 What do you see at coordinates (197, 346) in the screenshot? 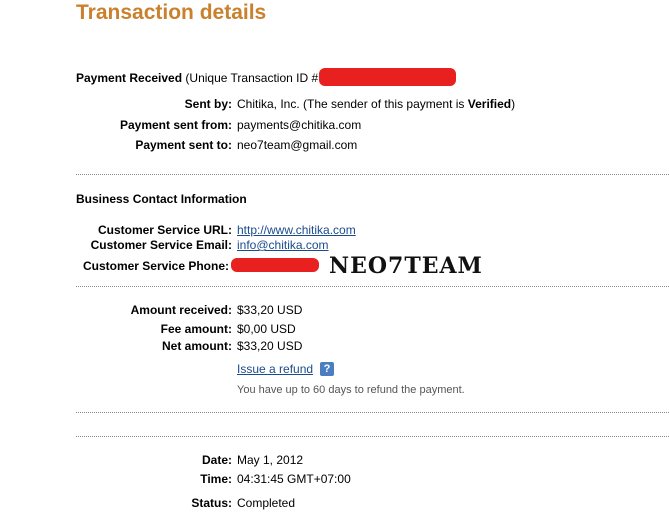
I see `net-amount-label: Net amount:` at bounding box center [197, 346].